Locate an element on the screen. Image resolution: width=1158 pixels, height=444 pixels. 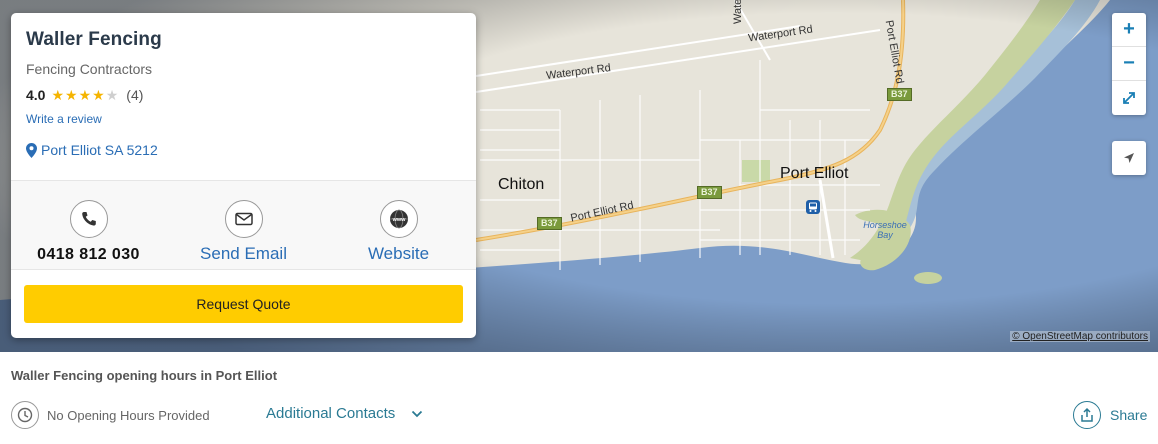
website-label: Website is located at coordinates (398, 254).